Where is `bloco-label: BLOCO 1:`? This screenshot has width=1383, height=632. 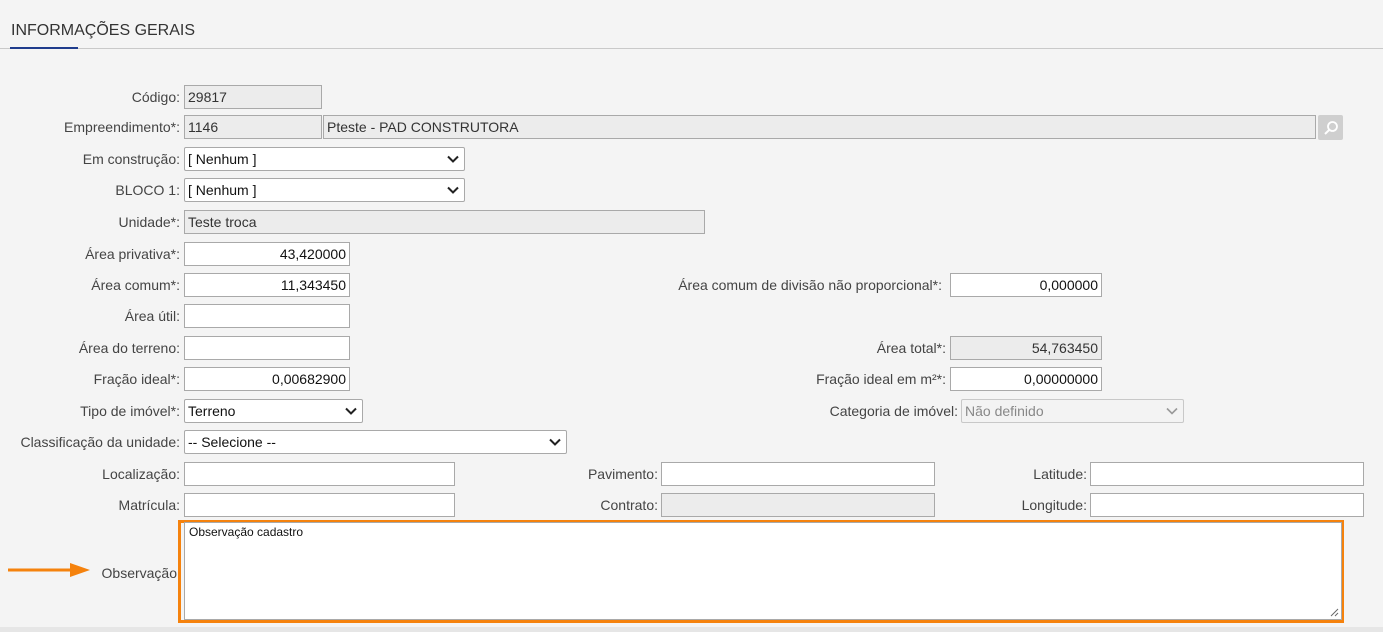
bloco-label: BLOCO 1: is located at coordinates (147, 190).